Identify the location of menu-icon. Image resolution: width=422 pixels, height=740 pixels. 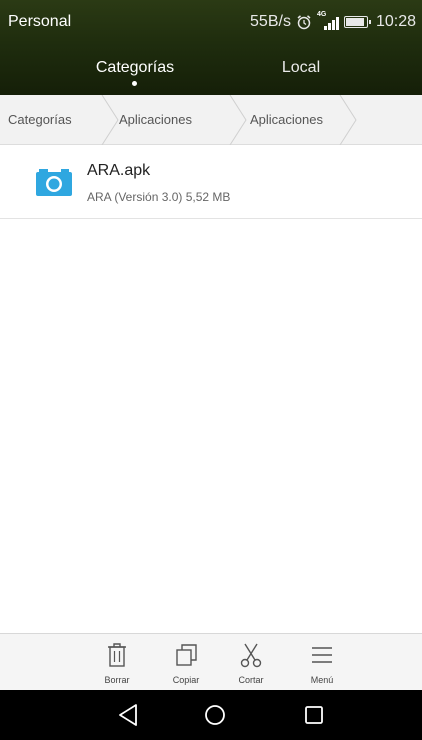
(322, 655).